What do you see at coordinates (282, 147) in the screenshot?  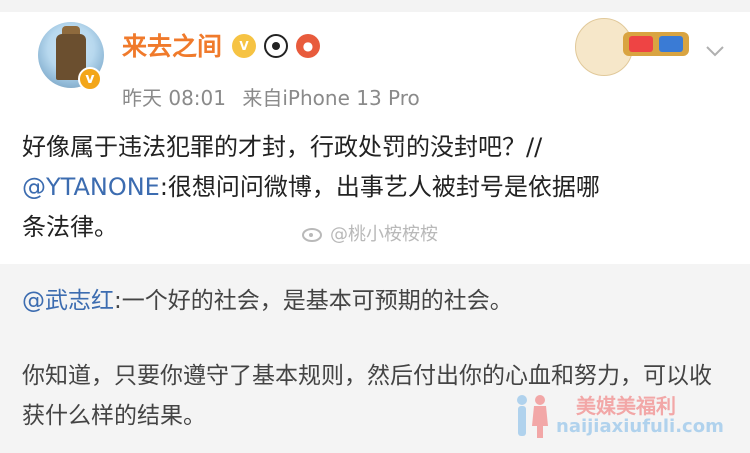 I see `post-text-line-1: 好像属于违法犯罪的才封，行政处罚的没封吧？//` at bounding box center [282, 147].